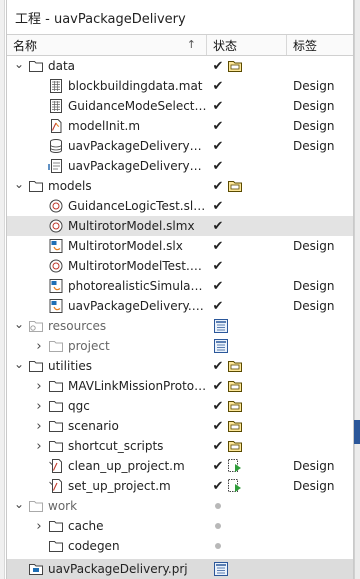 Image resolution: width=360 pixels, height=579 pixels. I want to click on tree-row-label: qgc, so click(79, 406).